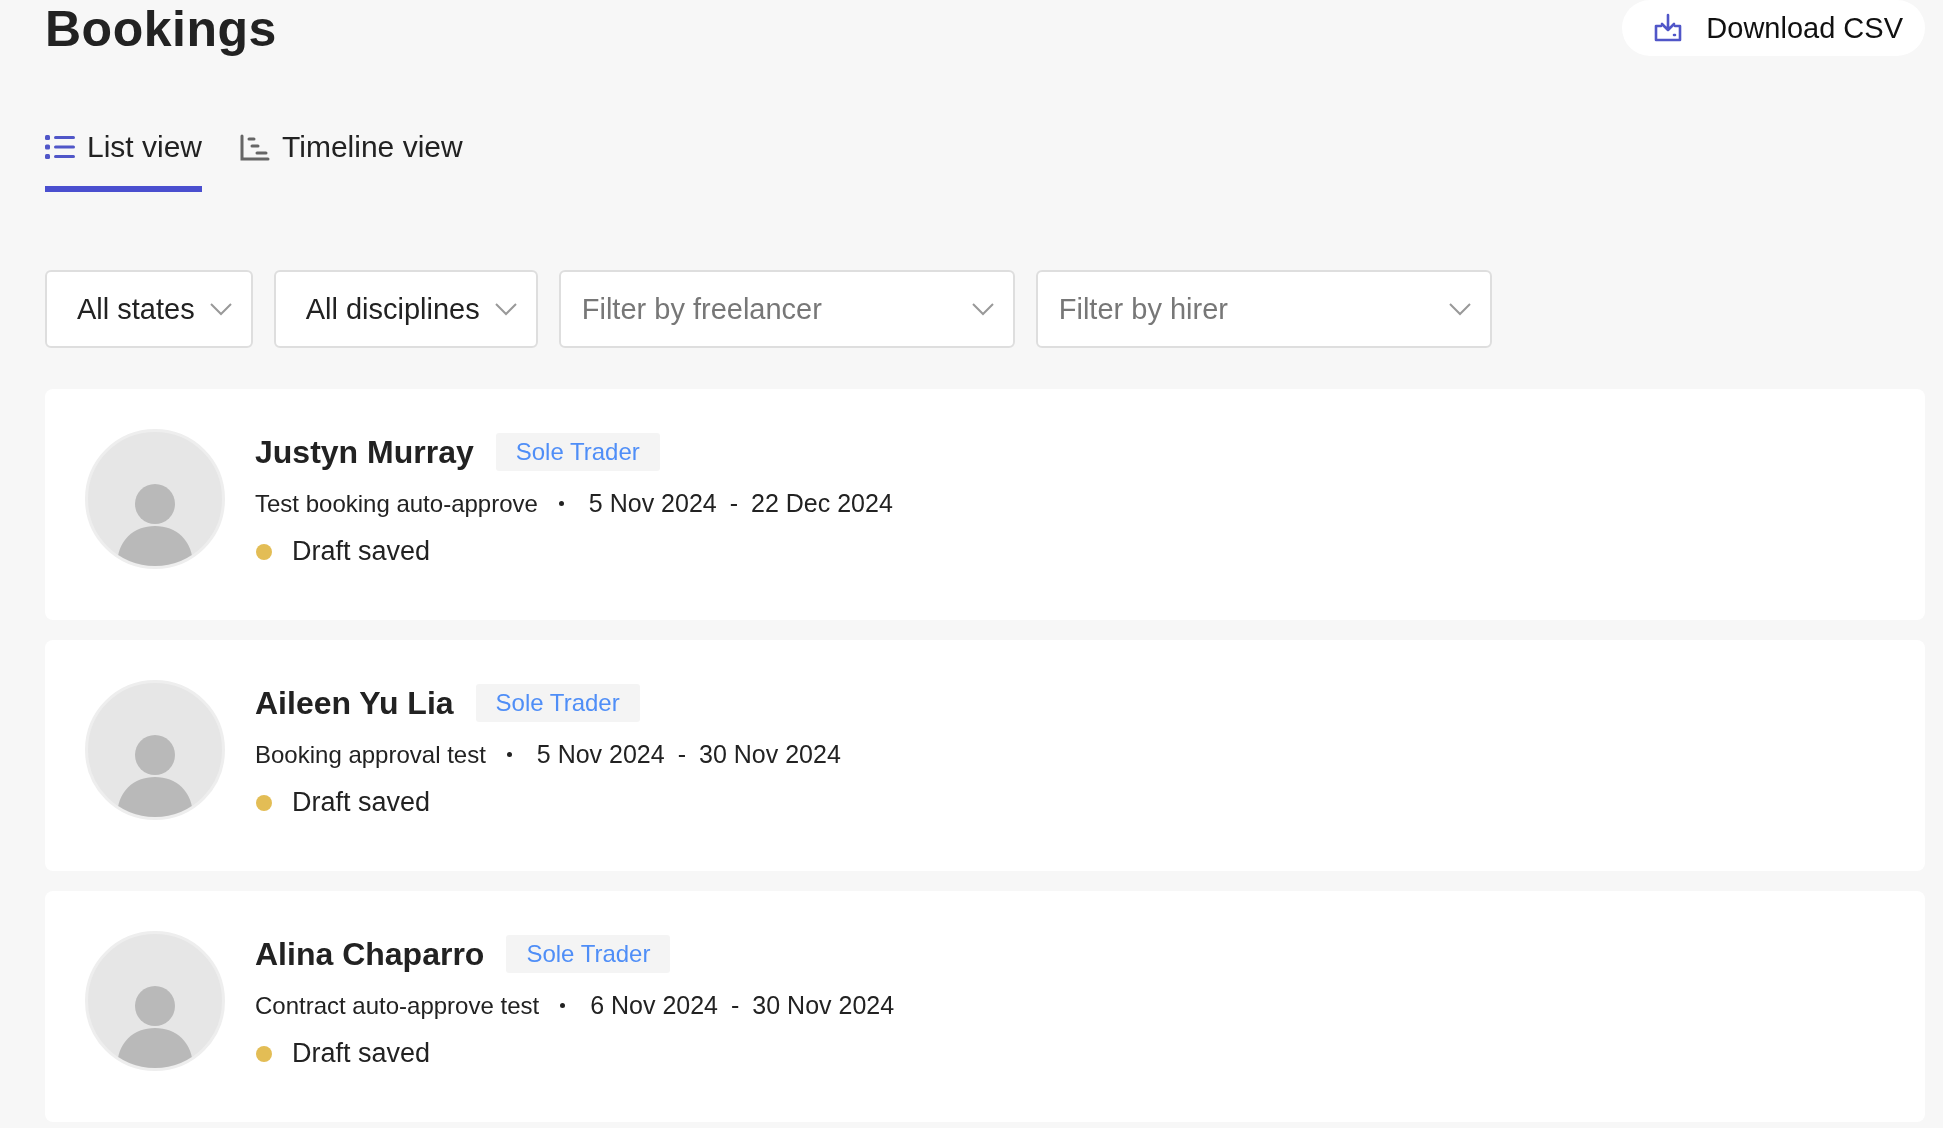  Describe the element at coordinates (405, 309) in the screenshot. I see `filter-dropdown: All disciplines` at that location.